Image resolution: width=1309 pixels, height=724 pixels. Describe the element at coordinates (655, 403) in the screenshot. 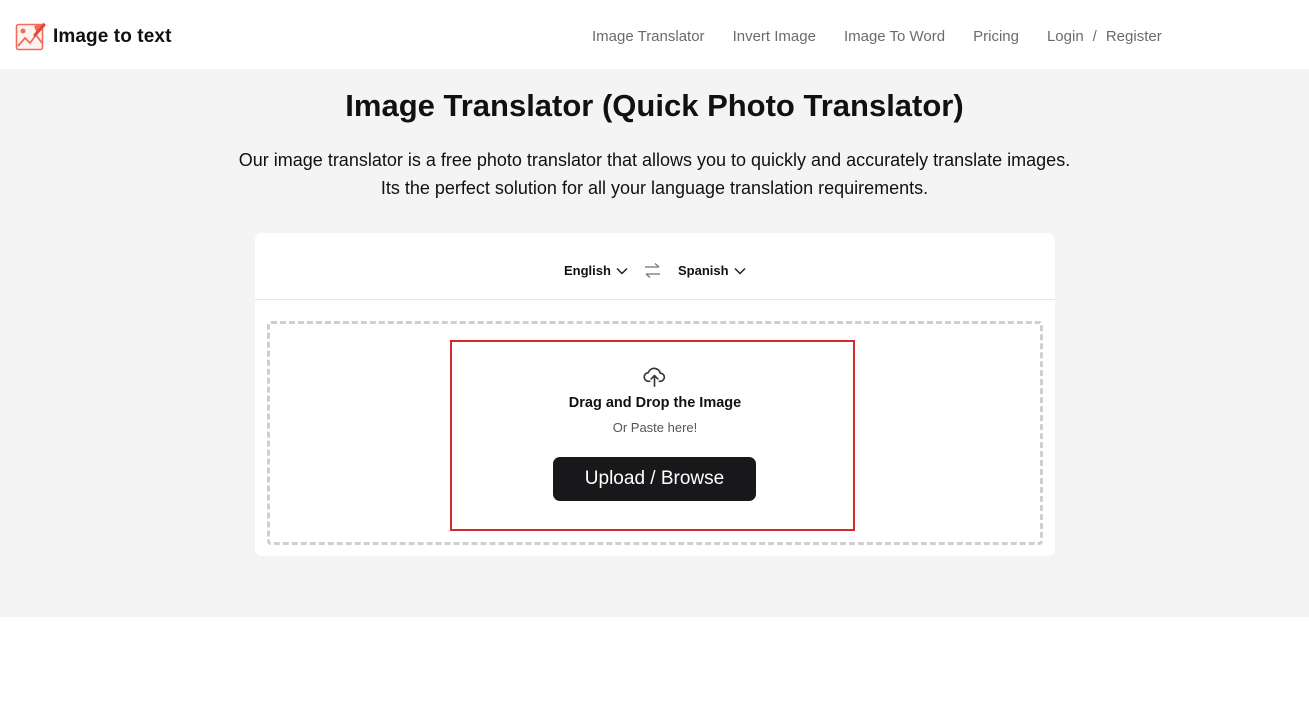

I see `dropzone-title: Drag and Drop the Image` at that location.